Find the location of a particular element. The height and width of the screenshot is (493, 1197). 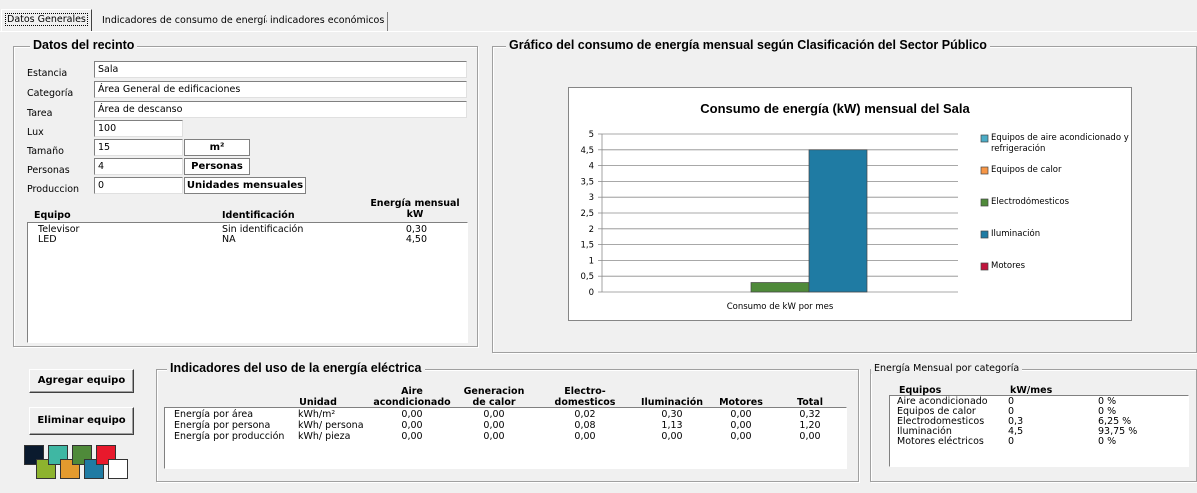

table-cell: 0,02 is located at coordinates (585, 414).